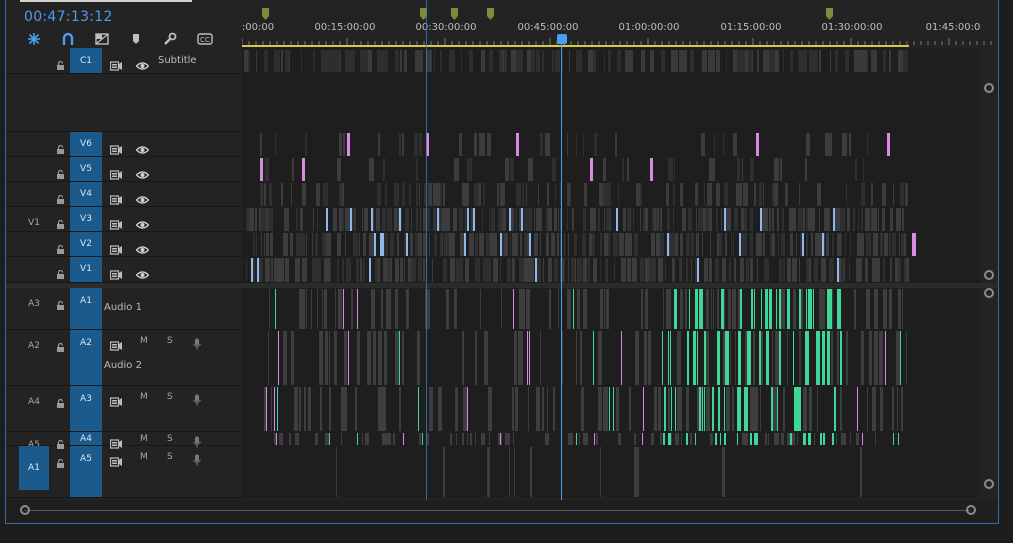 Image resolution: width=1013 pixels, height=543 pixels. Describe the element at coordinates (502, 511) in the screenshot. I see `horizontal-scrollbar` at that location.